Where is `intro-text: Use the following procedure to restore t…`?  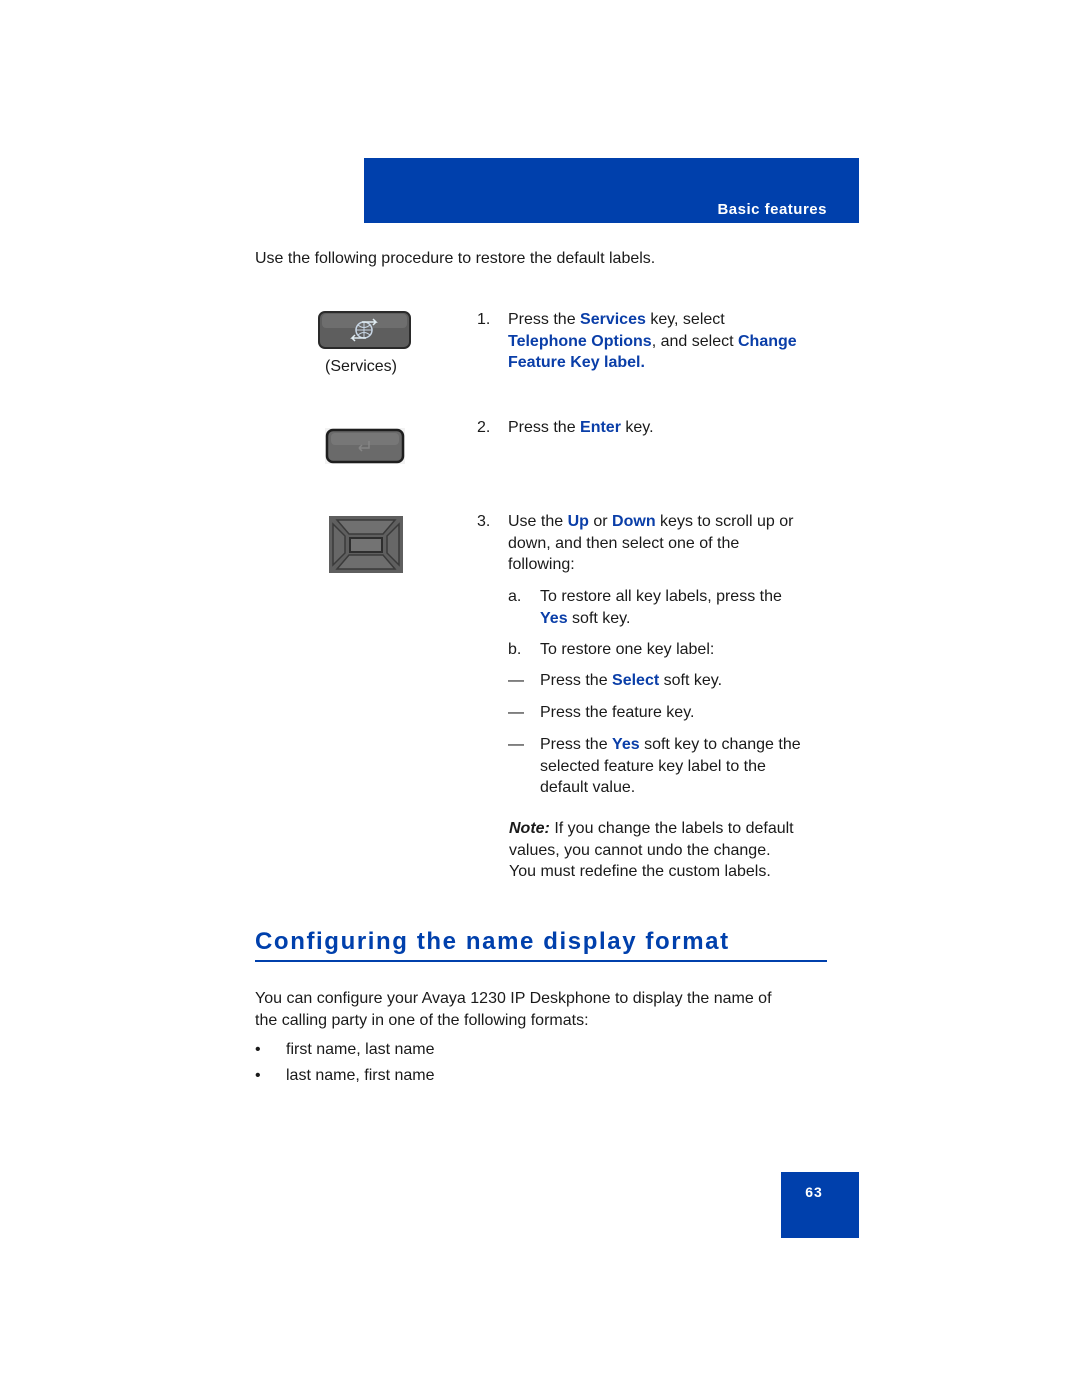 intro-text: Use the following procedure to restore t… is located at coordinates (455, 258).